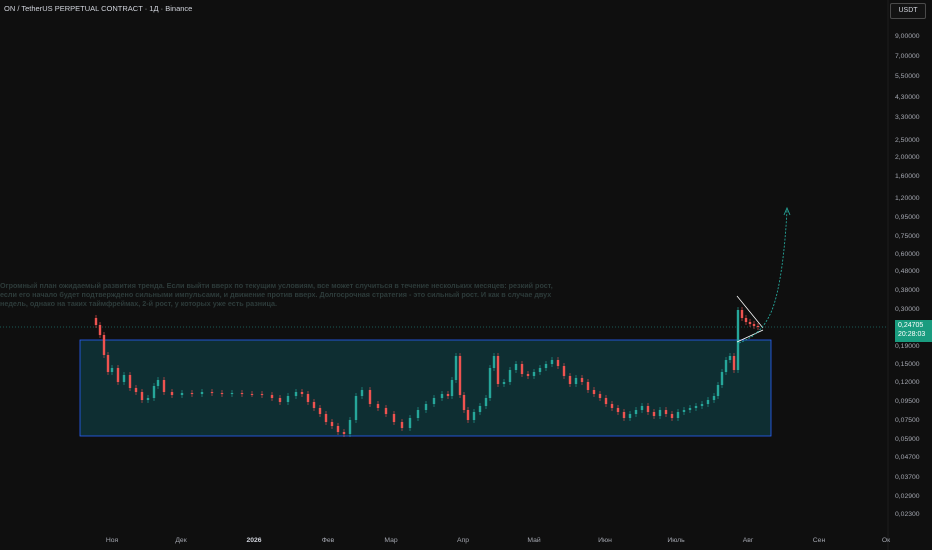  Describe the element at coordinates (907, 346) in the screenshot. I see `price-axis-label: 0,19000` at that location.